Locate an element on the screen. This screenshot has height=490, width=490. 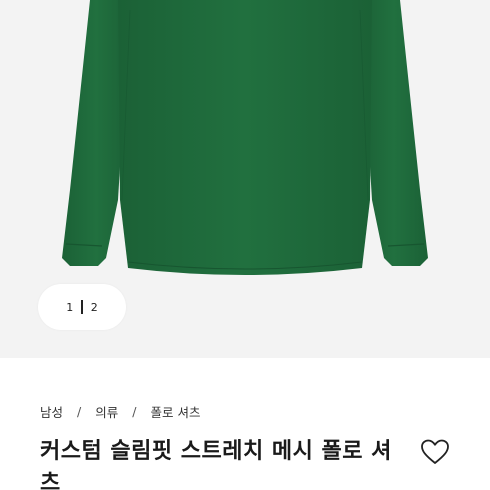
breadcrumb-item-men: 남성 is located at coordinates (51, 411).